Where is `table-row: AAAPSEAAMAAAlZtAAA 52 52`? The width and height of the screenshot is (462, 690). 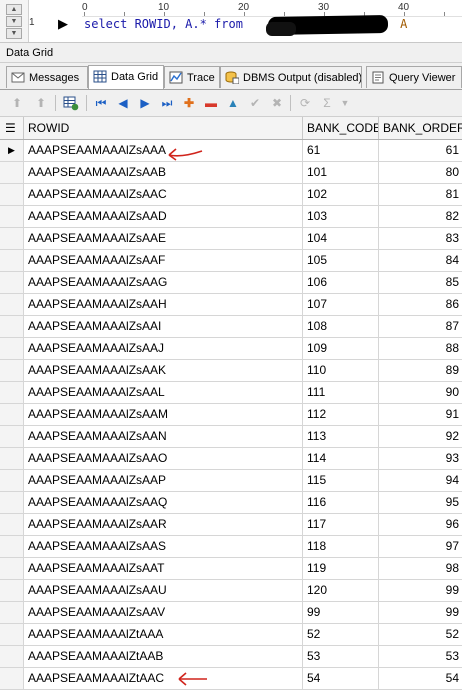
table-row: AAAPSEAAMAAAlZtAAA 52 52 is located at coordinates (231, 635).